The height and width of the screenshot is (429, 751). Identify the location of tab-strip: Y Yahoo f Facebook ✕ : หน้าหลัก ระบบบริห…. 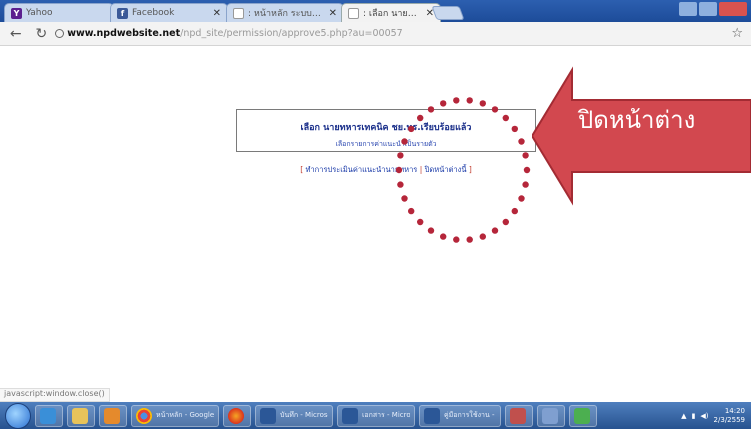
(375, 11).